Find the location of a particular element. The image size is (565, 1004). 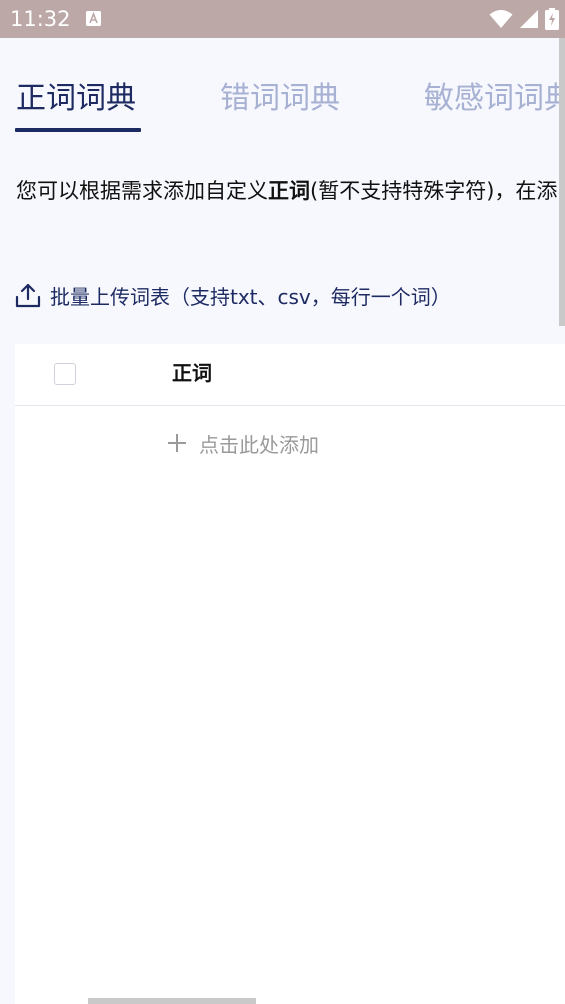

tab-sensitive-words: 敏感词词典 is located at coordinates (494, 99).